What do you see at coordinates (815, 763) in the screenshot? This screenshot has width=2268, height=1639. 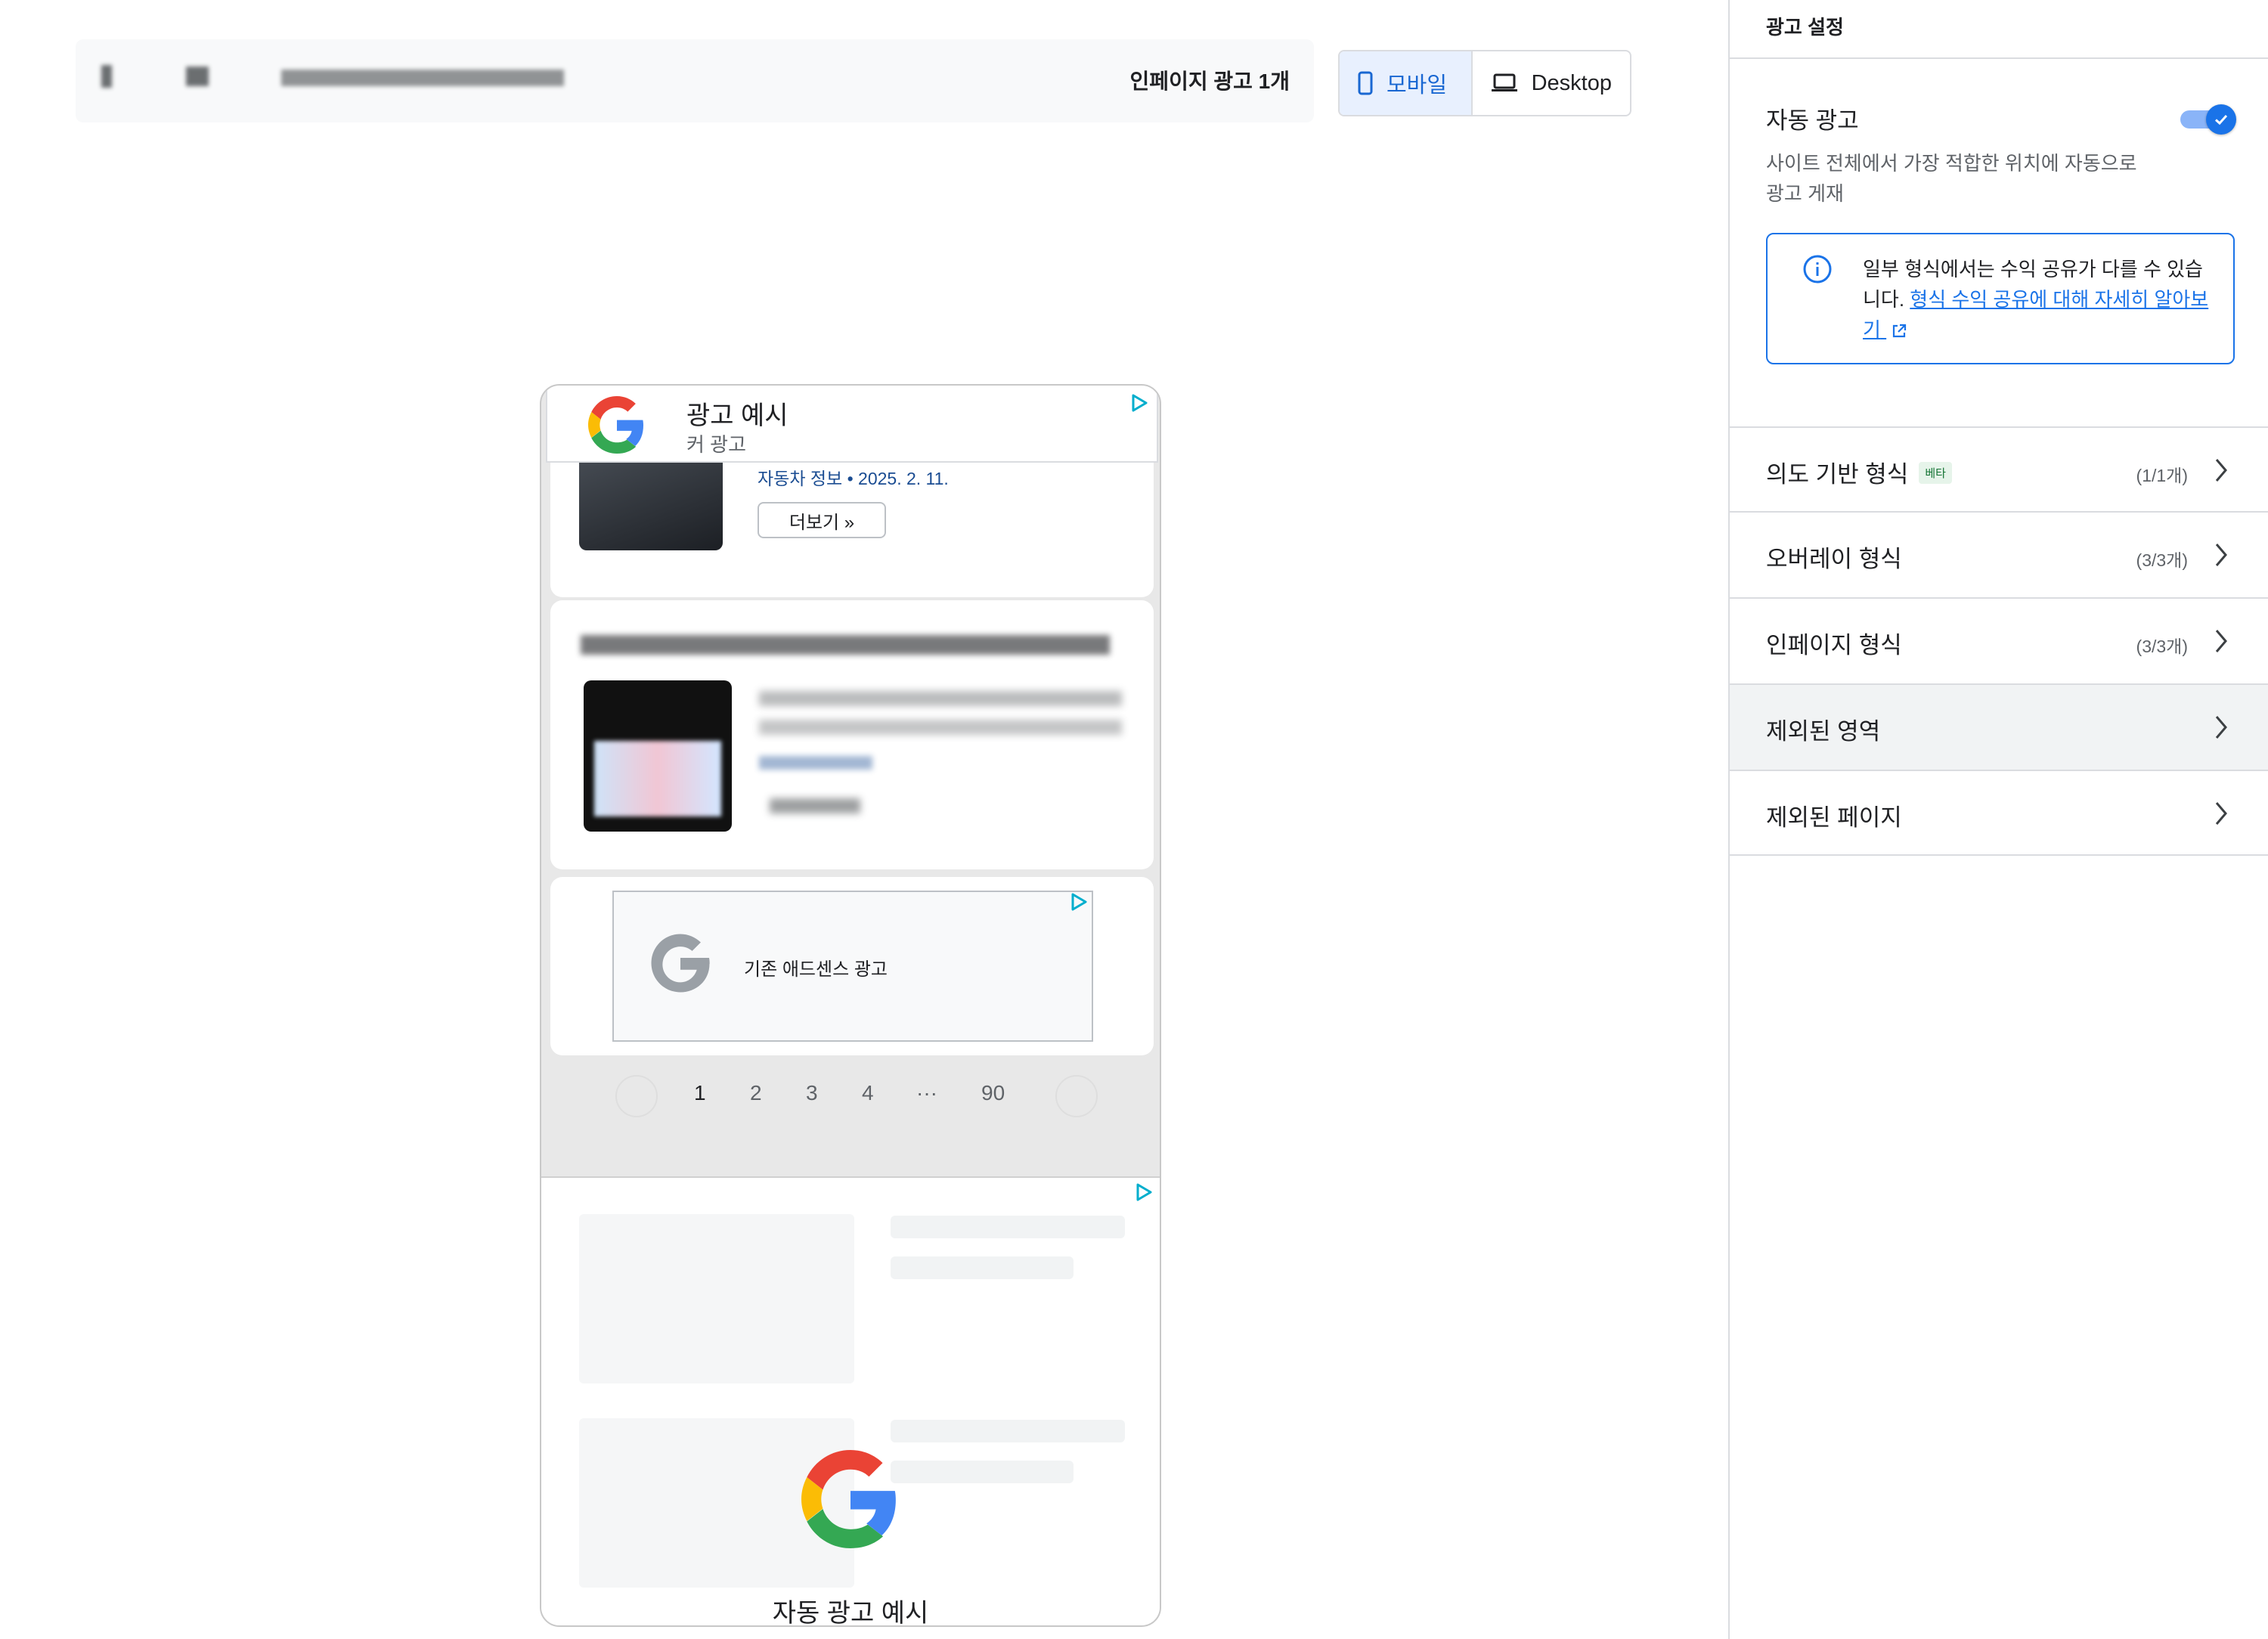 I see `post-meta-blurred` at bounding box center [815, 763].